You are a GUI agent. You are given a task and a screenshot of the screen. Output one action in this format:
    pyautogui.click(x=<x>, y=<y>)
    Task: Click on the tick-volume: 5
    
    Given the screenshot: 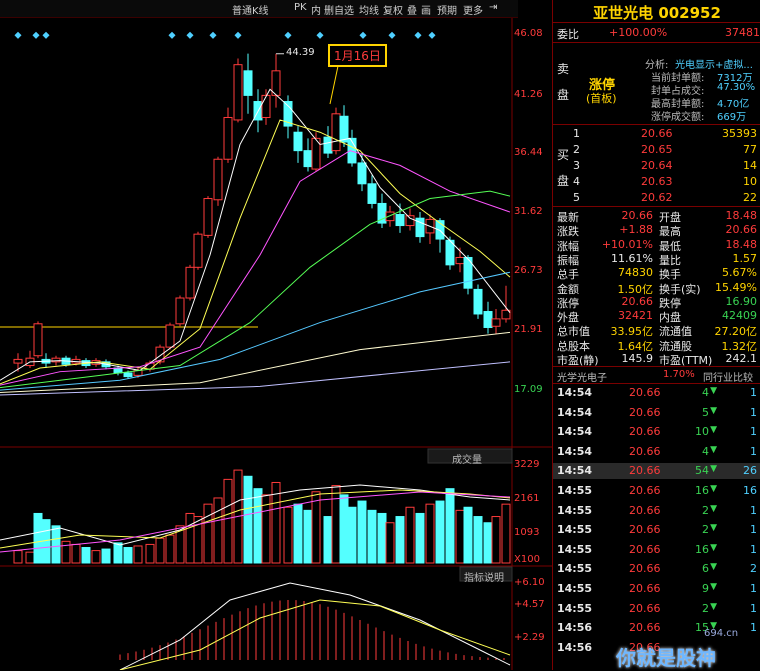 What is the action you would take?
    pyautogui.click(x=705, y=412)
    